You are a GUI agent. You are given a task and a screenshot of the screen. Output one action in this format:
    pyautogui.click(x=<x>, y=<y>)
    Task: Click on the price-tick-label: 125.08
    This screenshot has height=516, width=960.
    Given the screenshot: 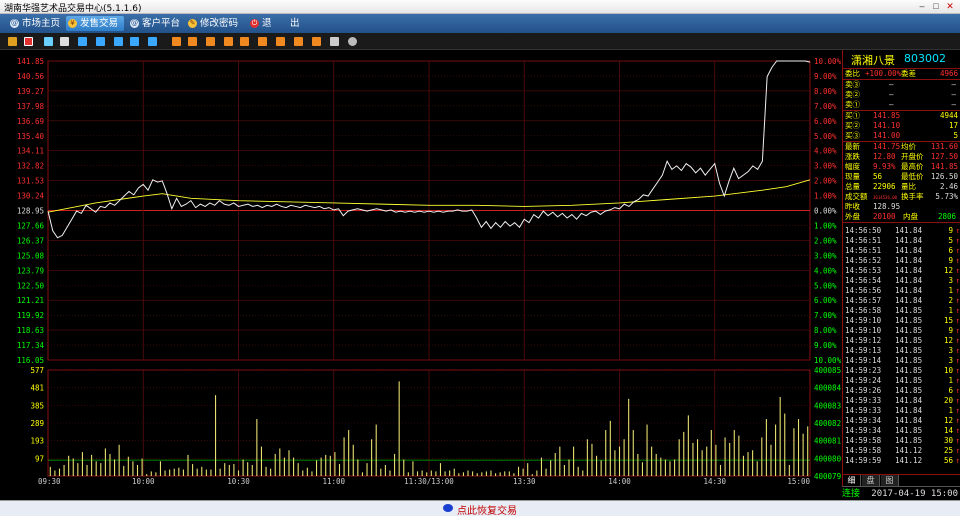 What is the action you would take?
    pyautogui.click(x=31, y=255)
    